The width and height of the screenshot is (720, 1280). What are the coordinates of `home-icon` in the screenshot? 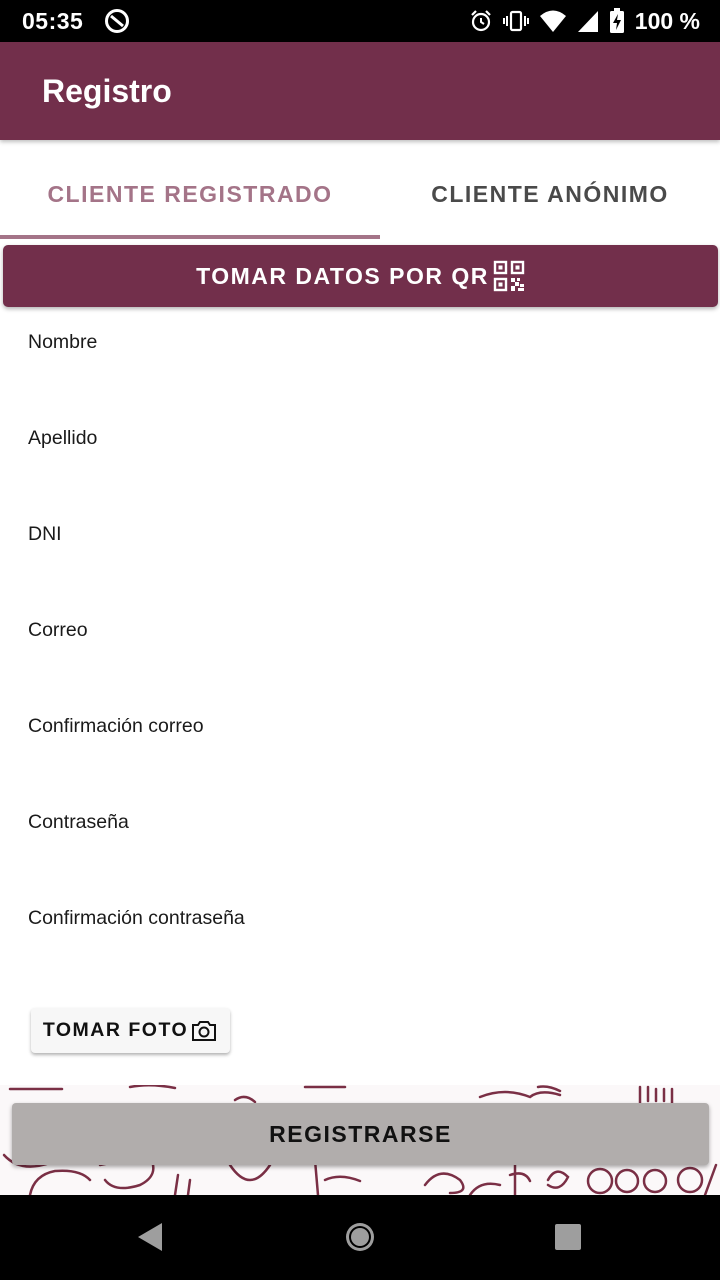 It's located at (360, 1237).